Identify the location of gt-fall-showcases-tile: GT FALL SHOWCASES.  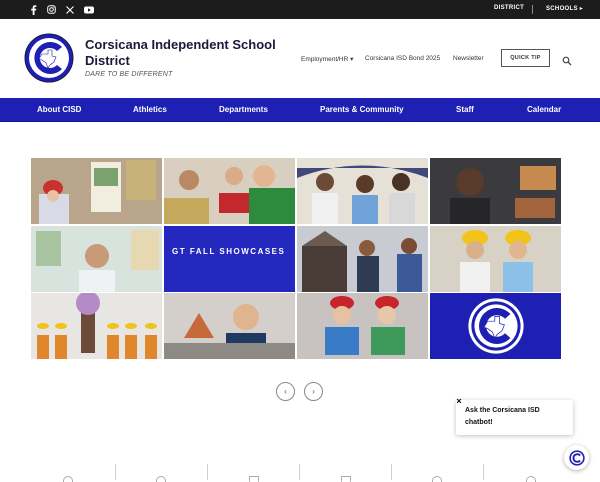
(229, 259).